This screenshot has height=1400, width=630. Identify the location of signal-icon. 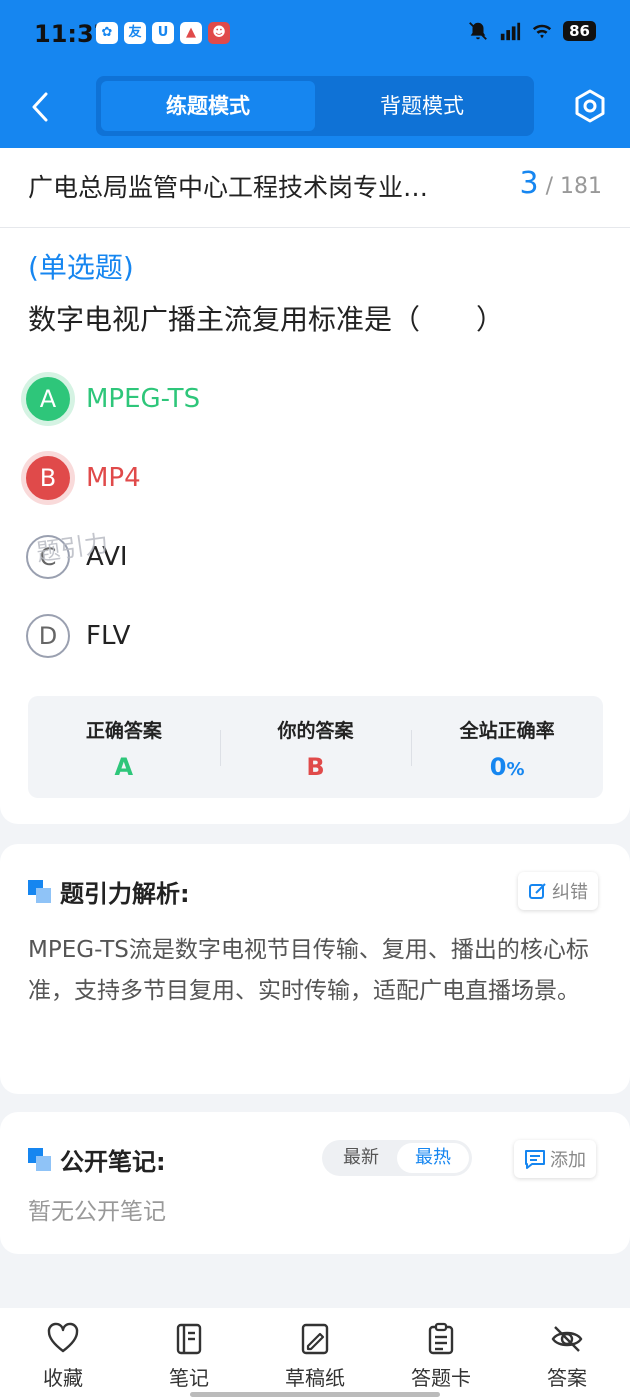
(510, 31).